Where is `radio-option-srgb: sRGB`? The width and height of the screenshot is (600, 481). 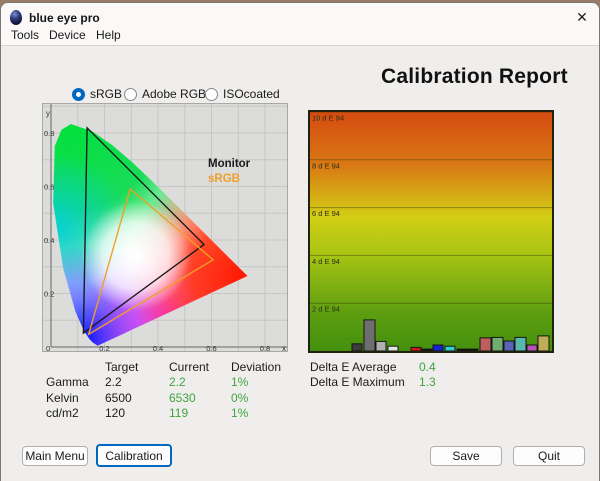
radio-option-srgb: sRGB is located at coordinates (97, 94).